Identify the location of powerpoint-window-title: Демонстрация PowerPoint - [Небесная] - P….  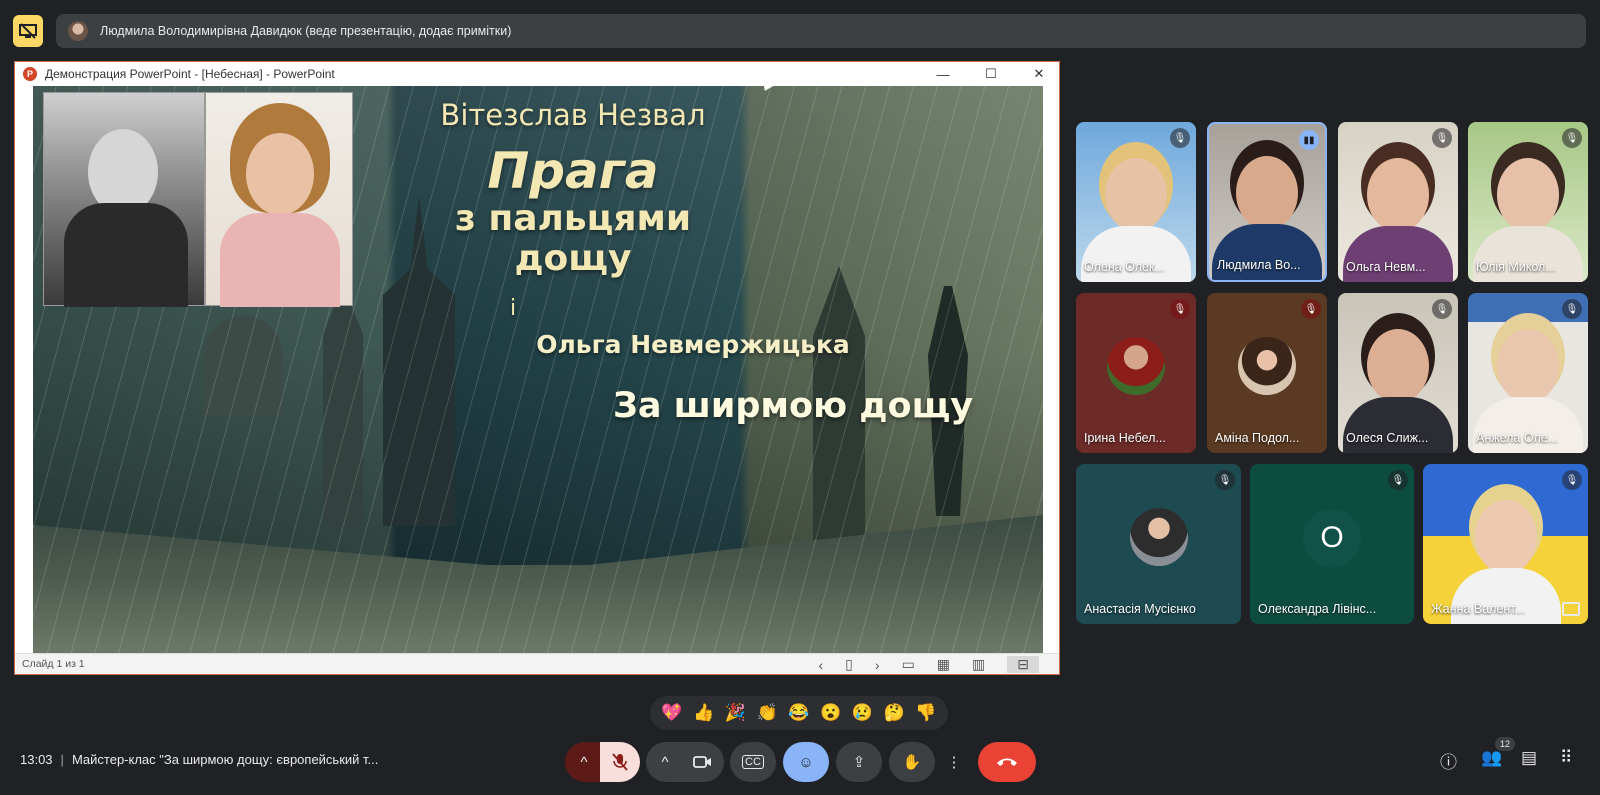
(190, 74).